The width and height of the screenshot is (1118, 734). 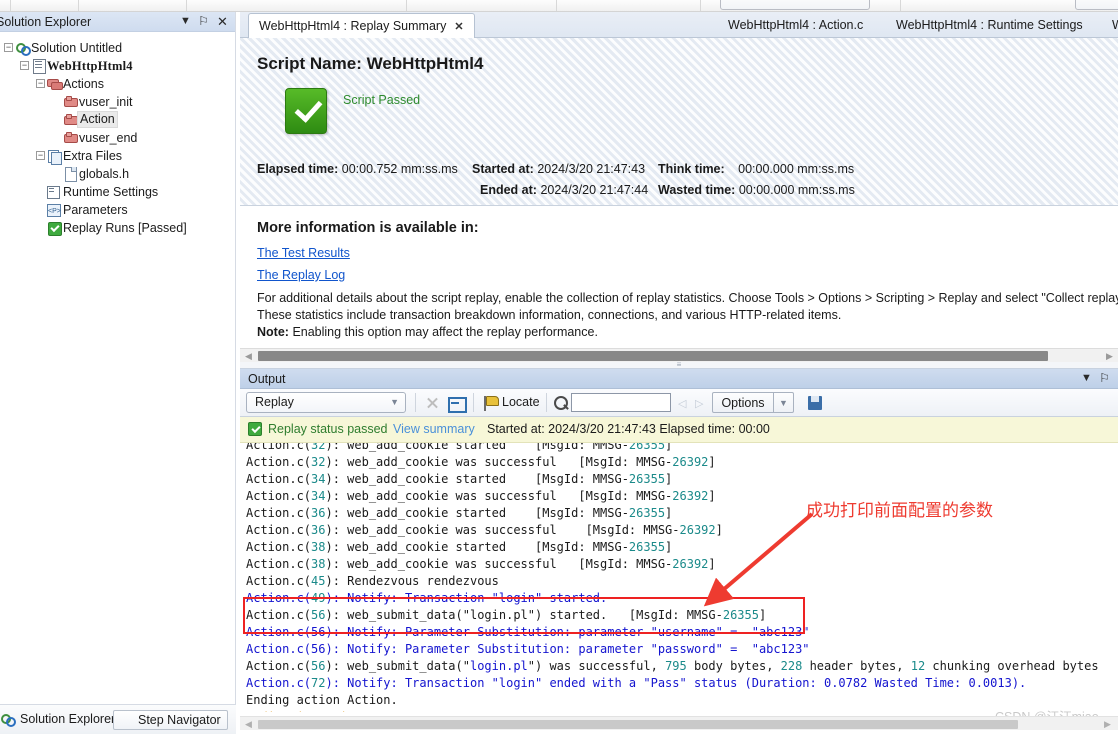 I want to click on log-segment: 38, so click(x=318, y=547).